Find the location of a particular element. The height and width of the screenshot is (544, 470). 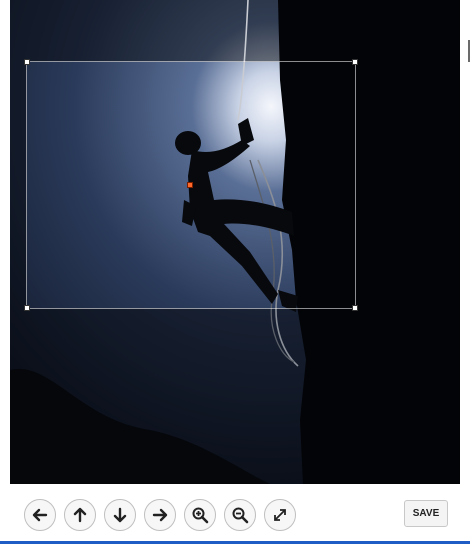

crop-center-handle is located at coordinates (190, 185).